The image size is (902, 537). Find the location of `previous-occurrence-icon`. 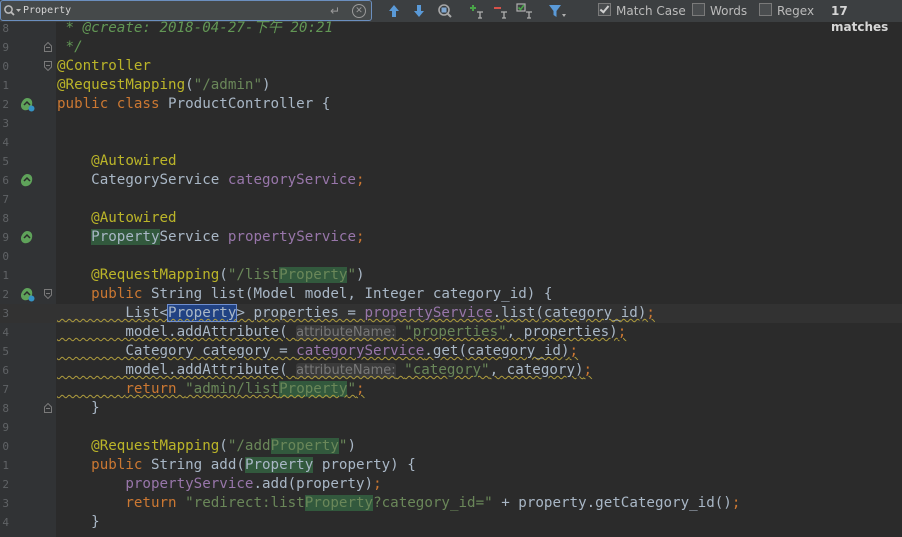

previous-occurrence-icon is located at coordinates (394, 11).